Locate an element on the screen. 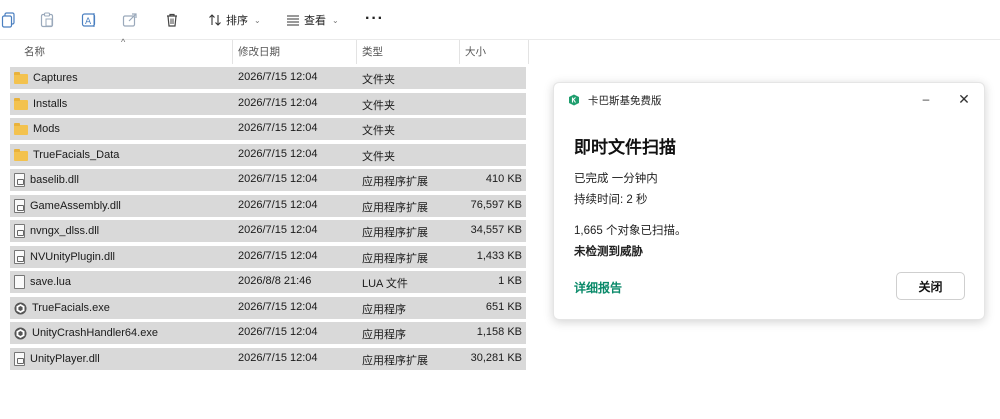  rename-icon: A is located at coordinates (89, 20).